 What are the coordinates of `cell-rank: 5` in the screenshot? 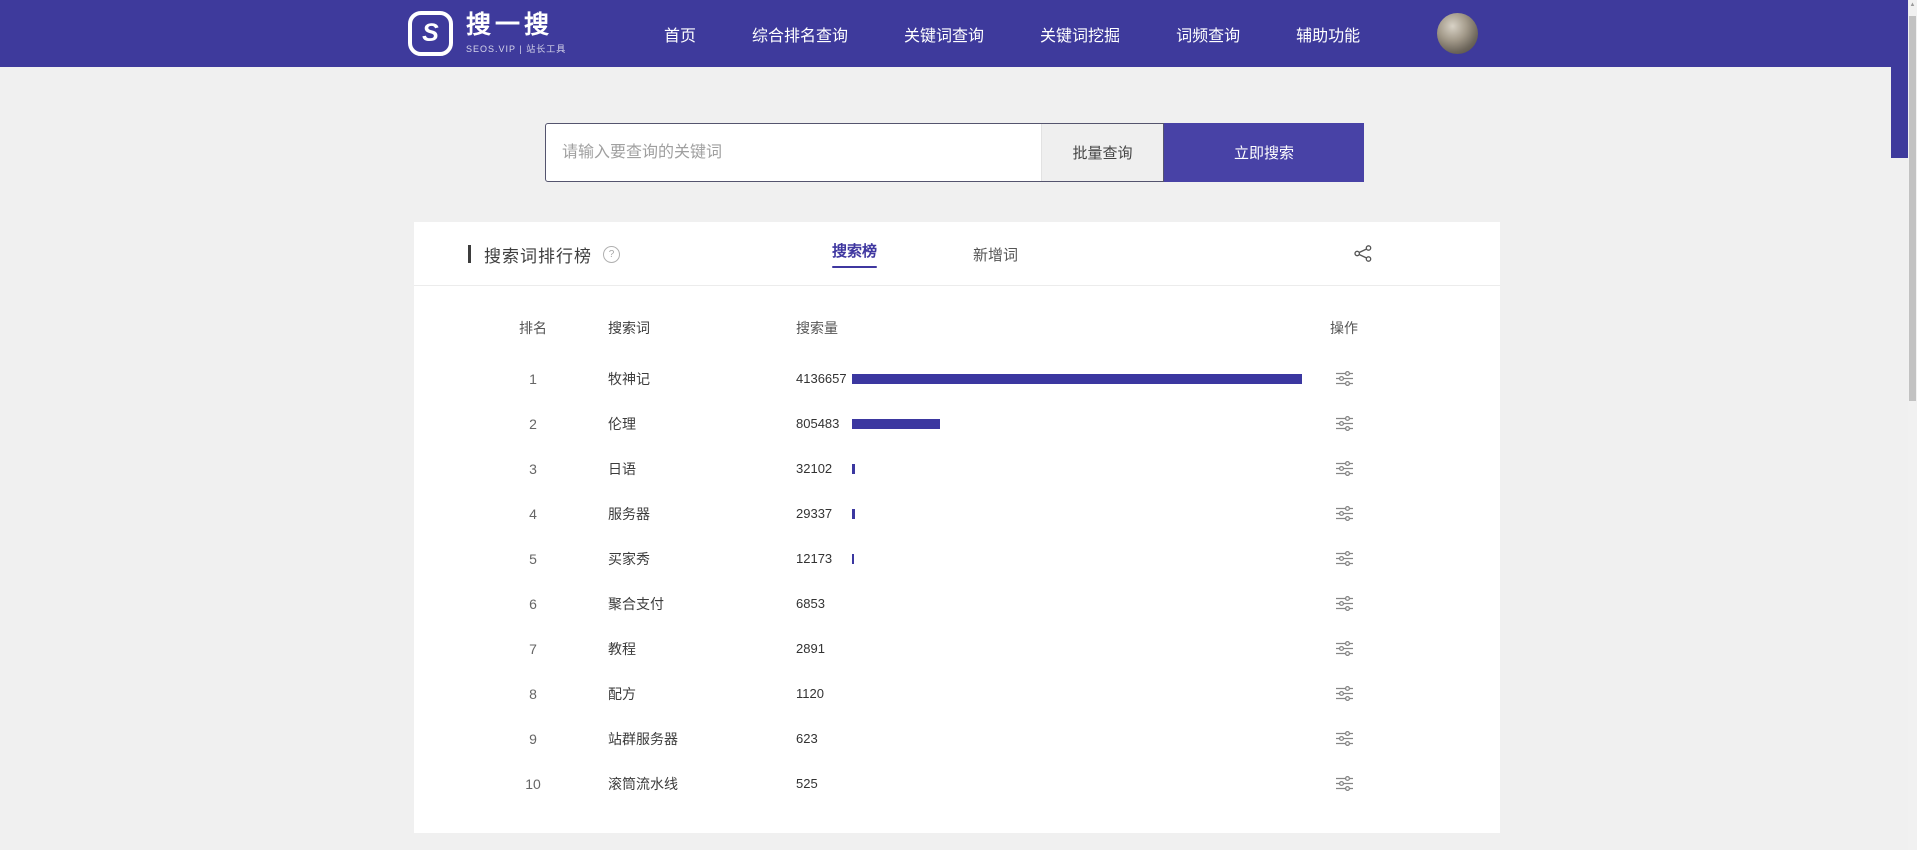 It's located at (533, 558).